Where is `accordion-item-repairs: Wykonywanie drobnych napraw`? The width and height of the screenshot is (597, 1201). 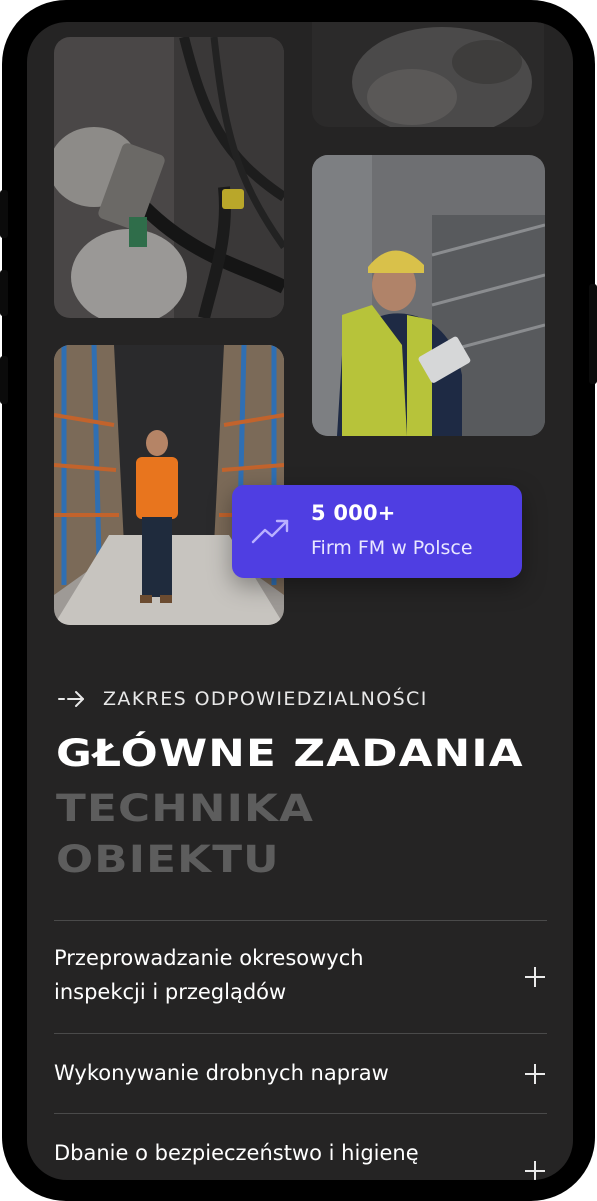 accordion-item-repairs: Wykonywanie drobnych napraw is located at coordinates (300, 1073).